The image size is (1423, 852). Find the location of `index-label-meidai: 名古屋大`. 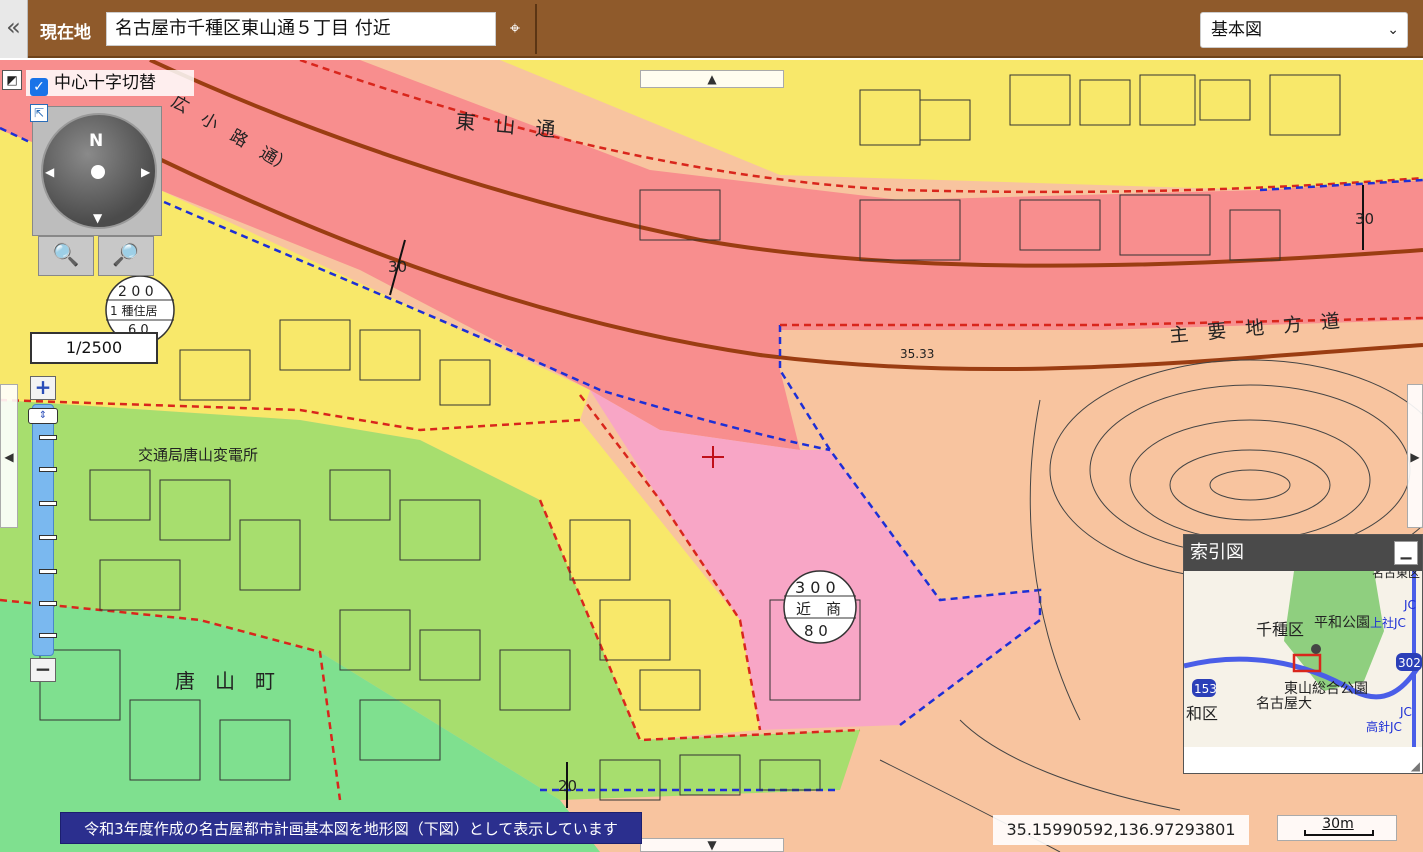

index-label-meidai: 名古屋大 is located at coordinates (1284, 704).